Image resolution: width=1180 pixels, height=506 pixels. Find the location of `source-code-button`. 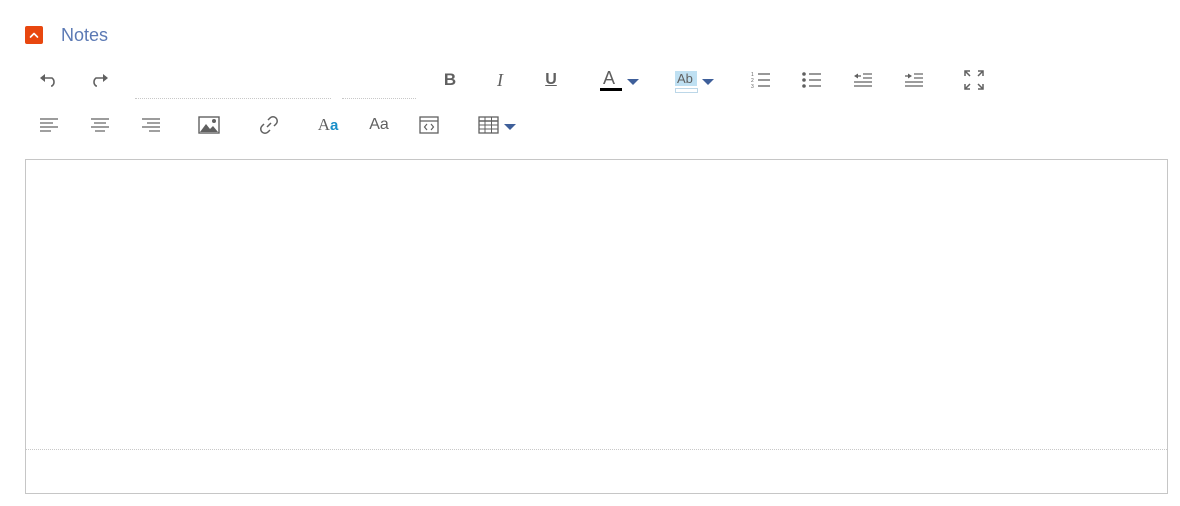

source-code-button is located at coordinates (429, 125).